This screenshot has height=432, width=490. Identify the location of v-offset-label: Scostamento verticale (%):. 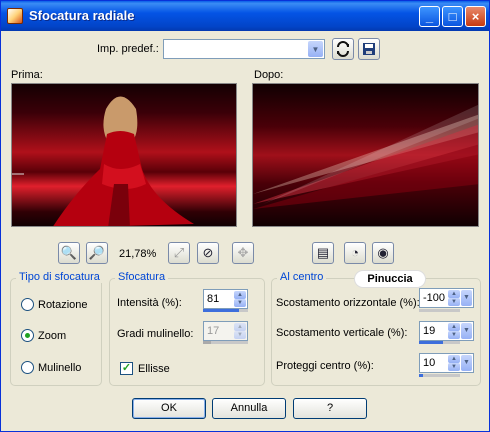
(342, 333).